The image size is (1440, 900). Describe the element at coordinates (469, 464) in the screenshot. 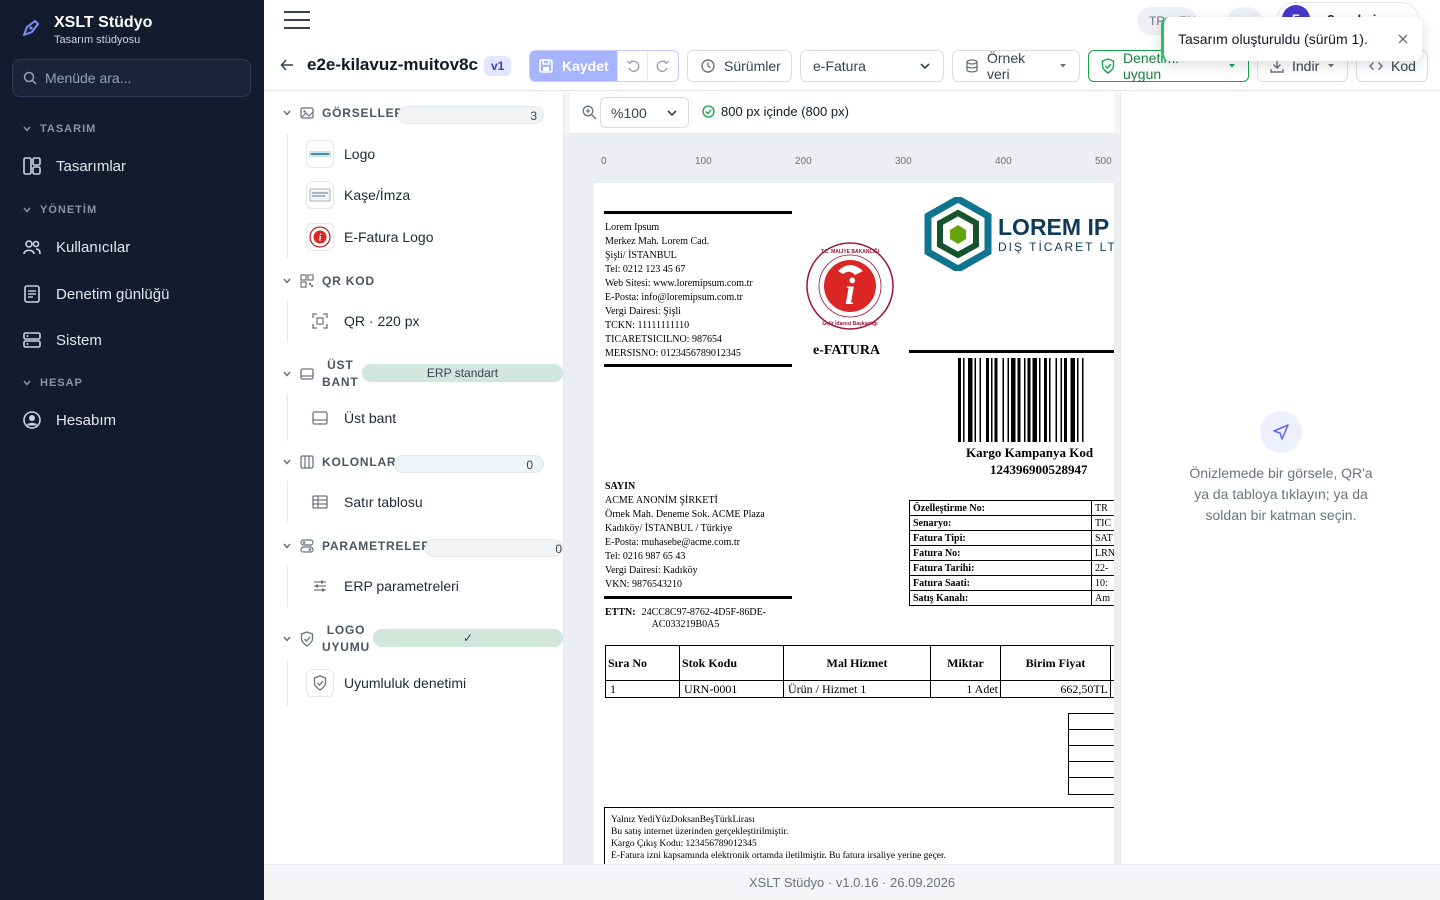

I see `group-count-badge: 0` at that location.